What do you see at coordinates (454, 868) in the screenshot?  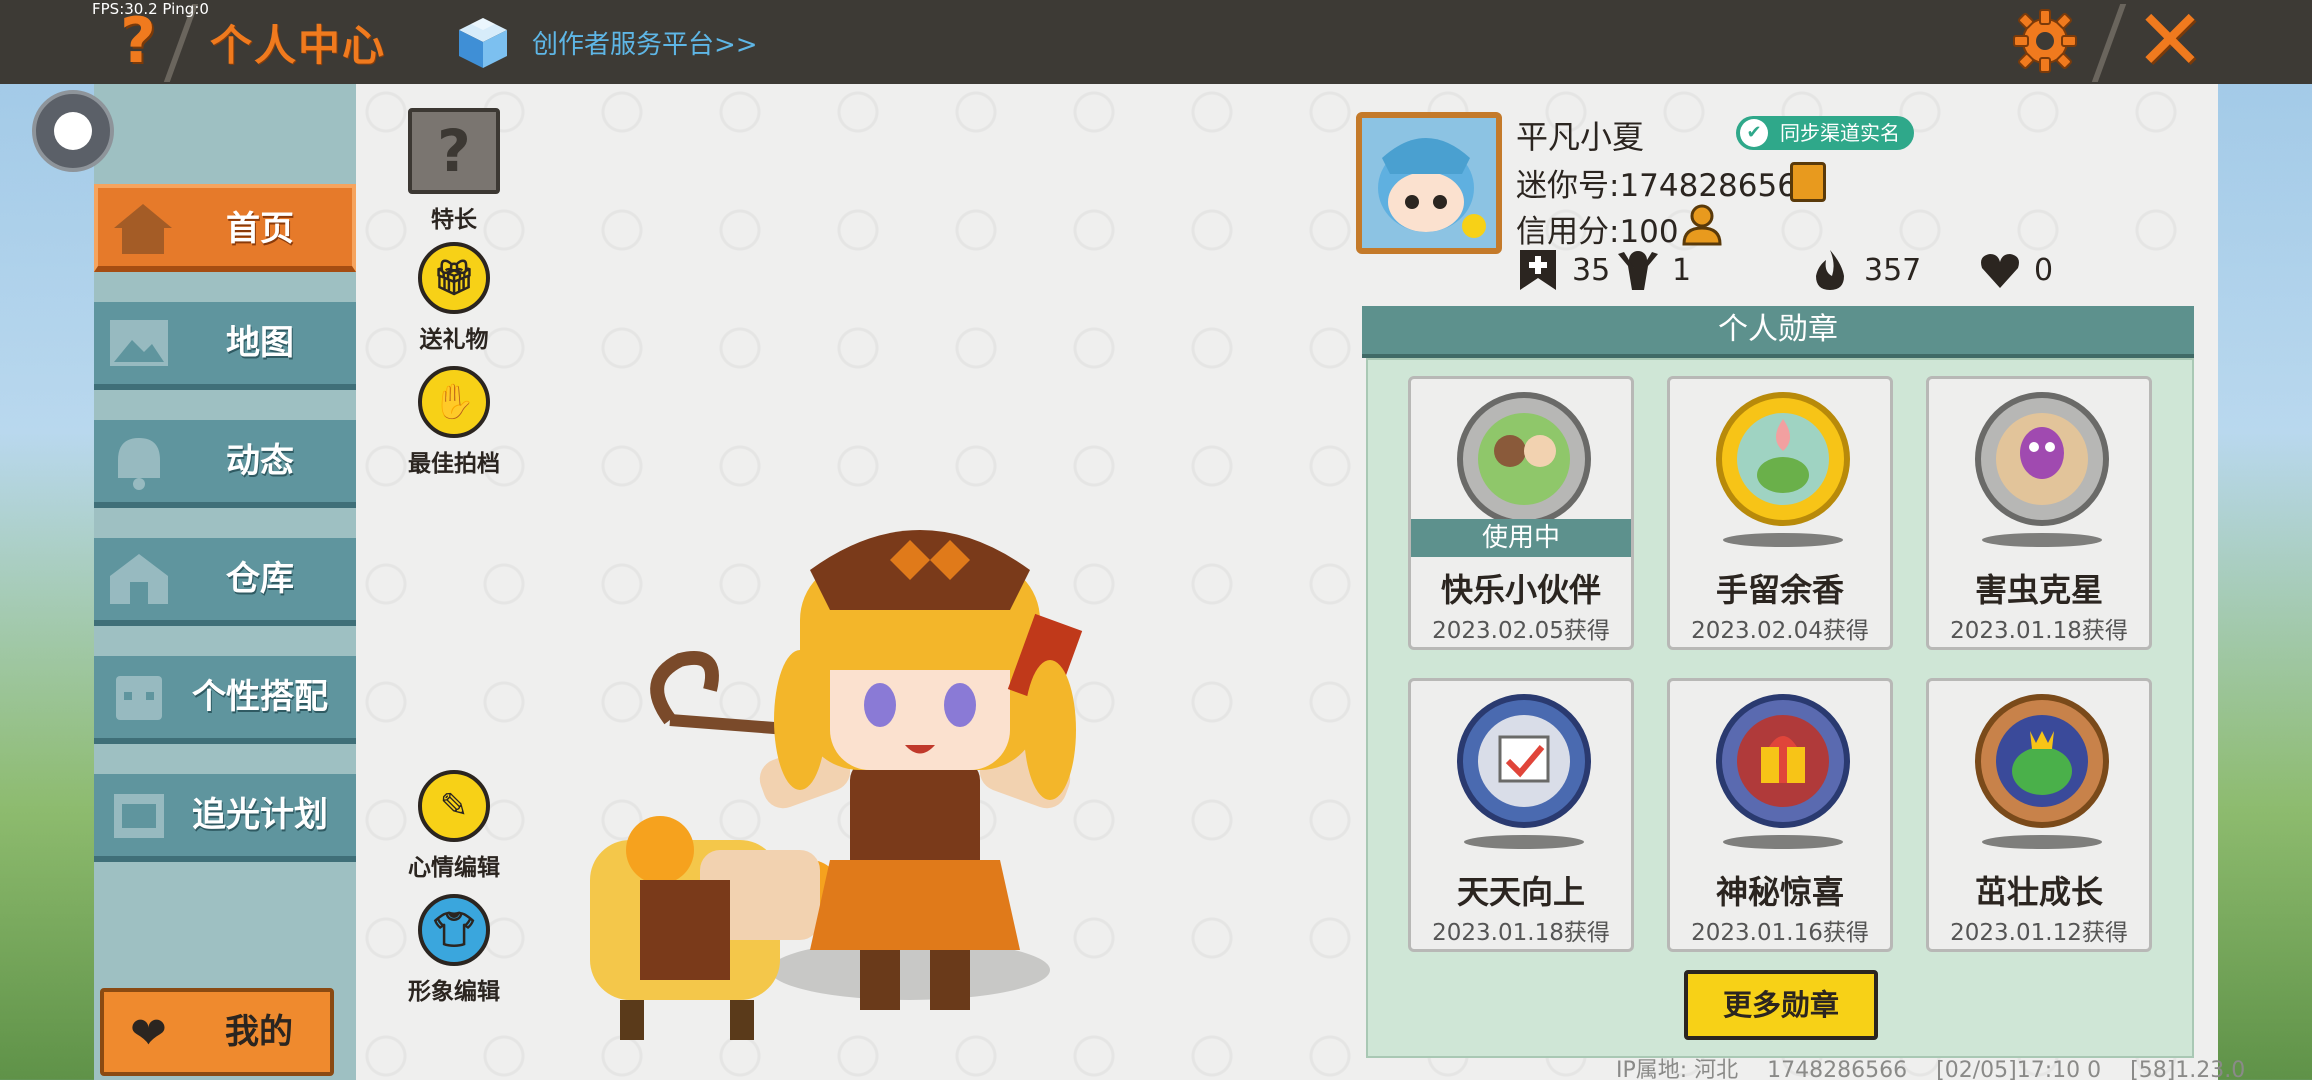 I see `mood-edit-label: 心情编辑` at bounding box center [454, 868].